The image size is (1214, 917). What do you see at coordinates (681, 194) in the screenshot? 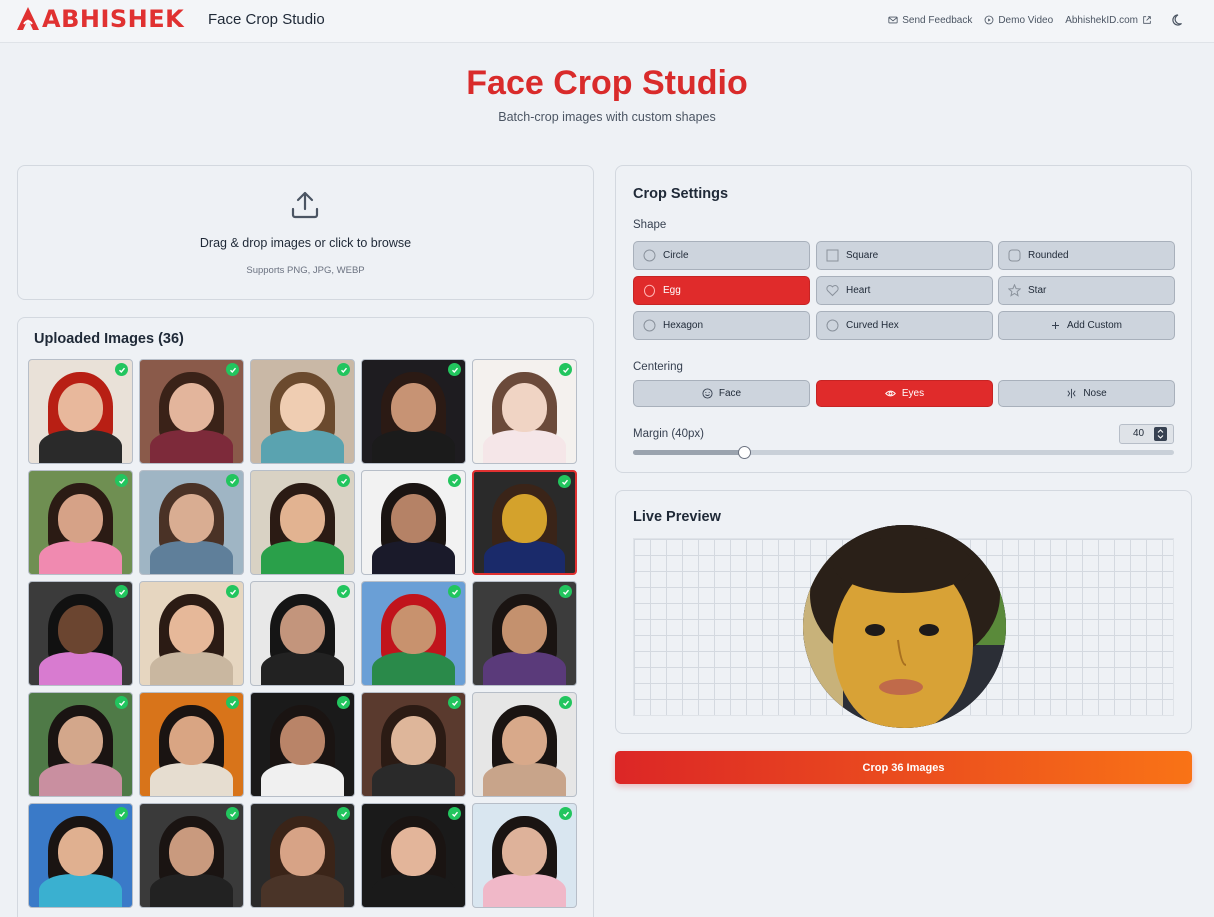
I see `crop-settings-title: Crop Settings` at bounding box center [681, 194].